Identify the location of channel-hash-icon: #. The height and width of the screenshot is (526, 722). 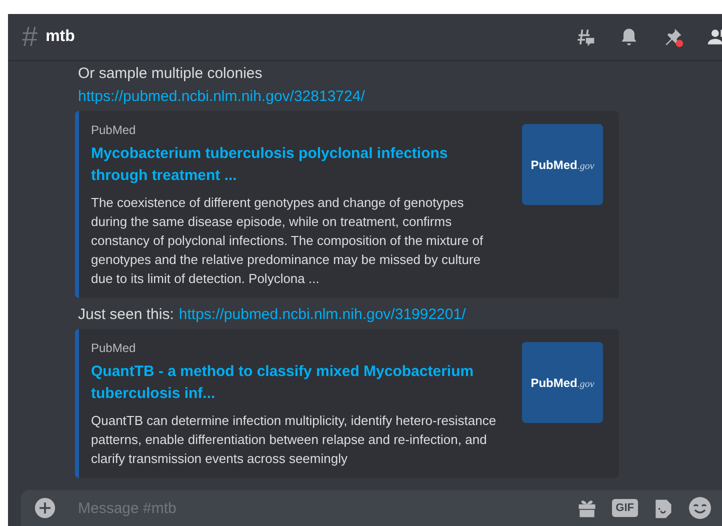
(30, 37).